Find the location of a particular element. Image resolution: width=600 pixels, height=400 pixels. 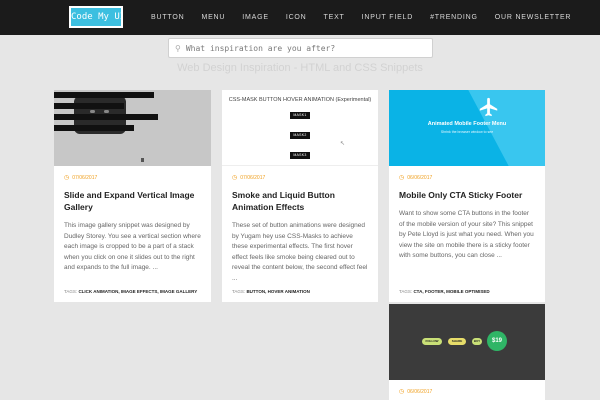

nav-menu: MENU is located at coordinates (213, 17).